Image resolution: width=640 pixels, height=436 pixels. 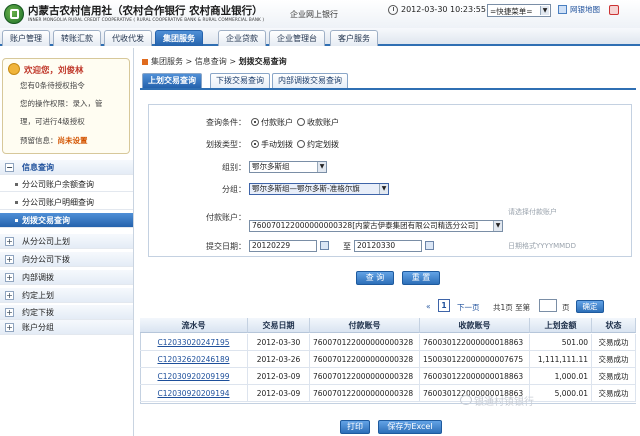 I want to click on reset-button: 重 置, so click(x=421, y=278).